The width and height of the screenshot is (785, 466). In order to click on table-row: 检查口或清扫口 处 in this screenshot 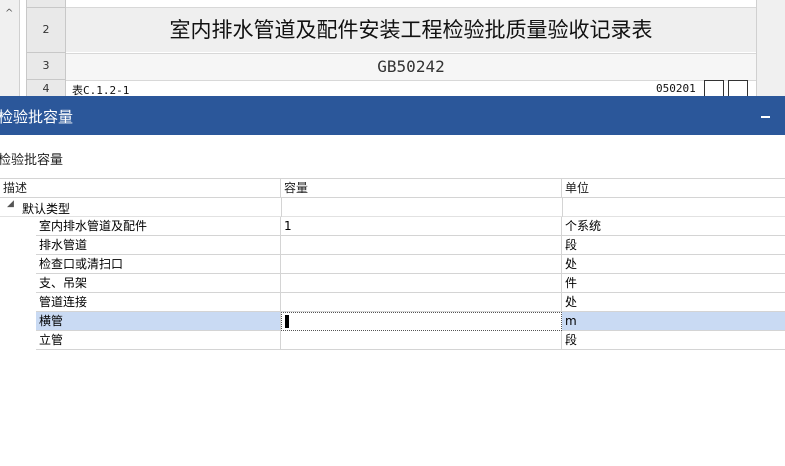, I will do `click(392, 264)`.